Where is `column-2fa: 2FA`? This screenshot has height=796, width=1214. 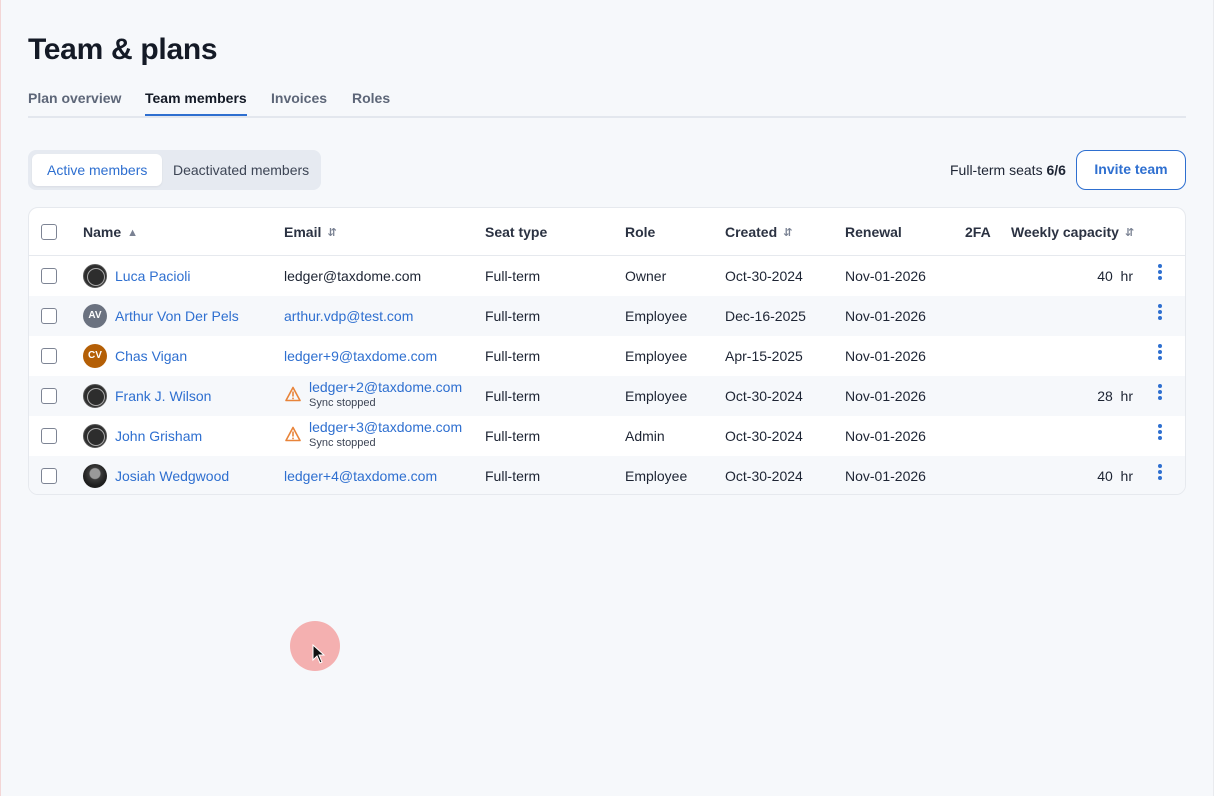 column-2fa: 2FA is located at coordinates (978, 232).